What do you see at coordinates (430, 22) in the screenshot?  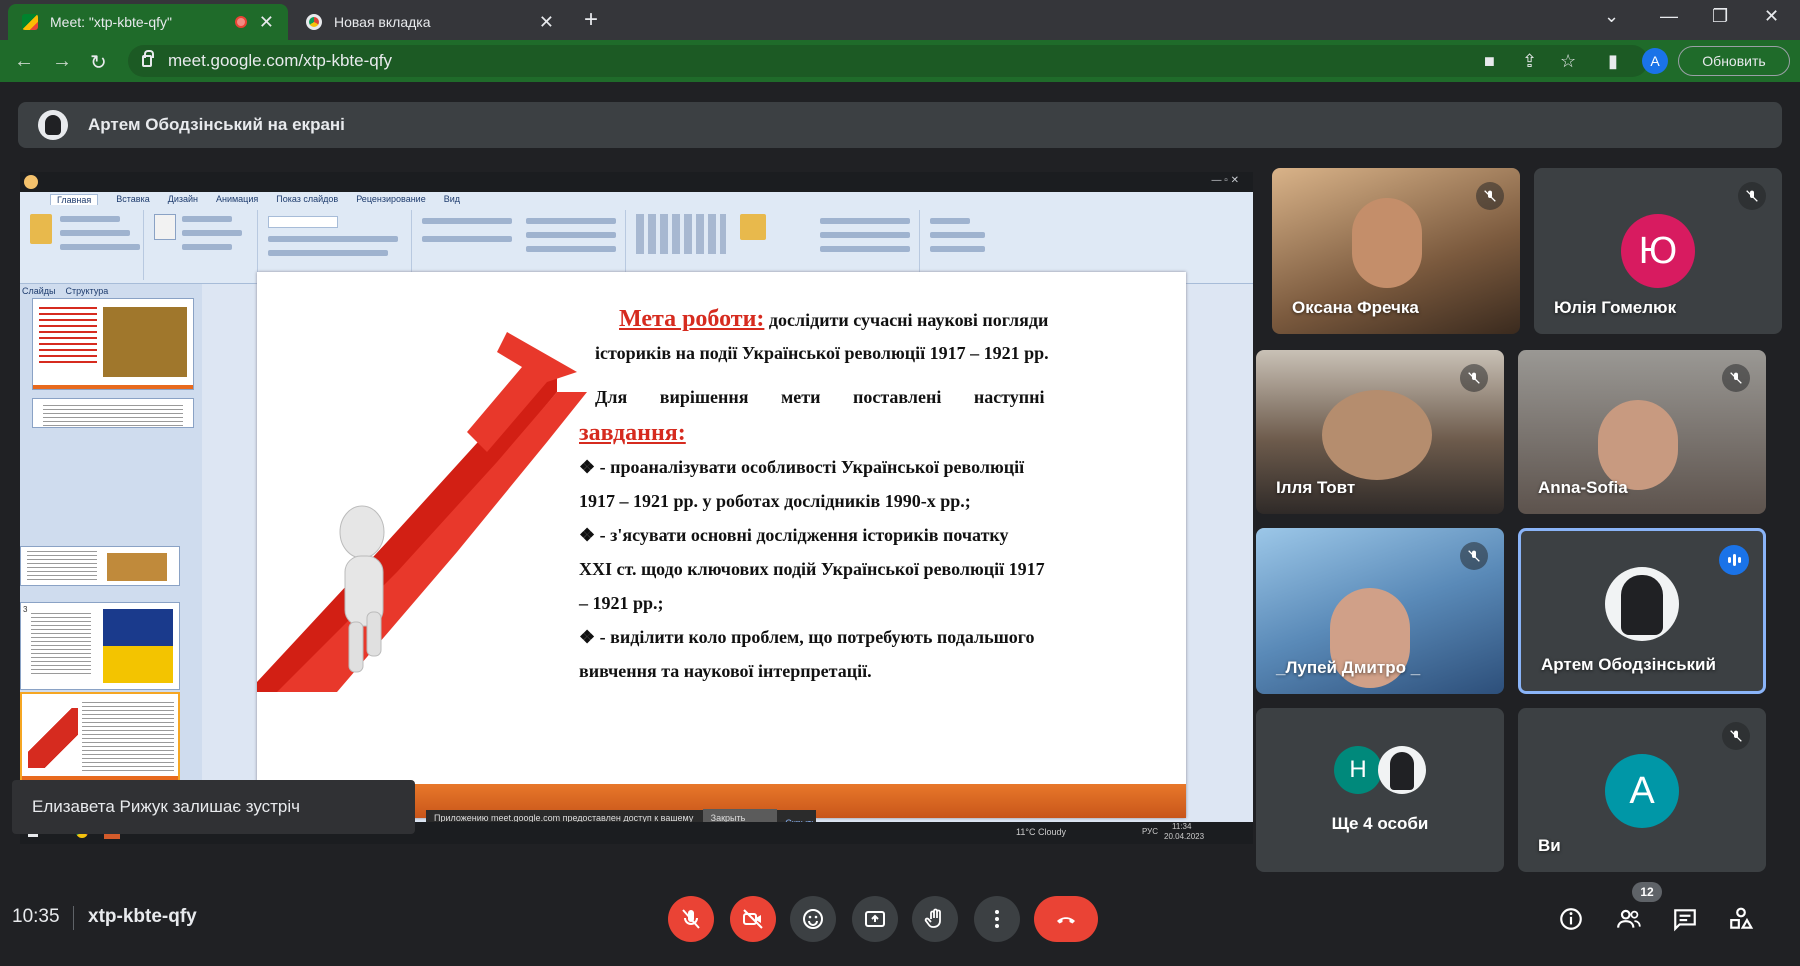 I see `tab-new: Новая вкладка ✕` at bounding box center [430, 22].